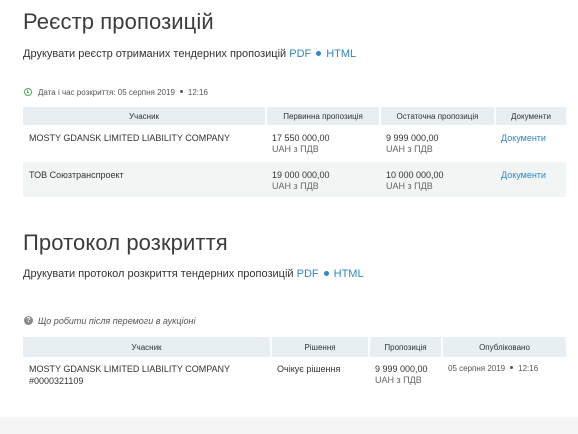 This screenshot has width=578, height=434. What do you see at coordinates (28, 321) in the screenshot?
I see `question-icon: ?` at bounding box center [28, 321].